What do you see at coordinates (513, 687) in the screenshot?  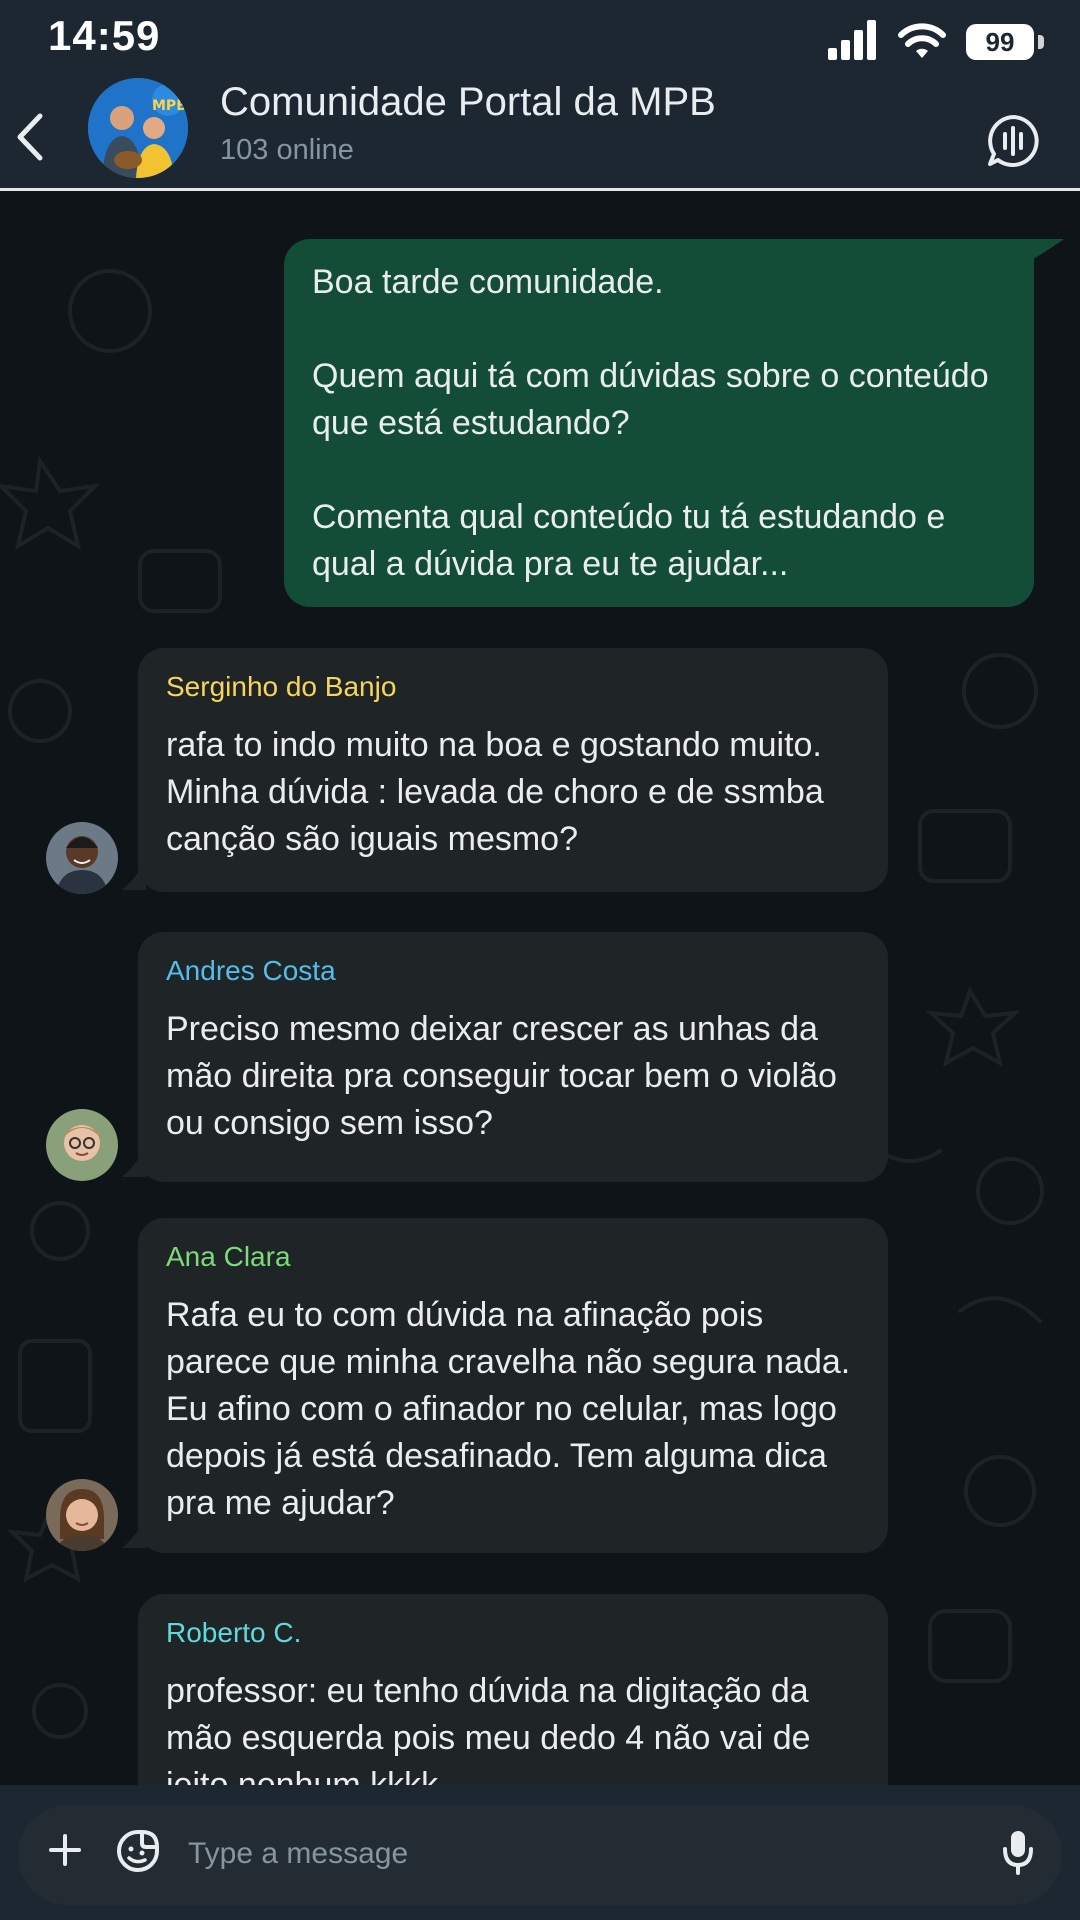 I see `sender-name: Serginho do Banjo` at bounding box center [513, 687].